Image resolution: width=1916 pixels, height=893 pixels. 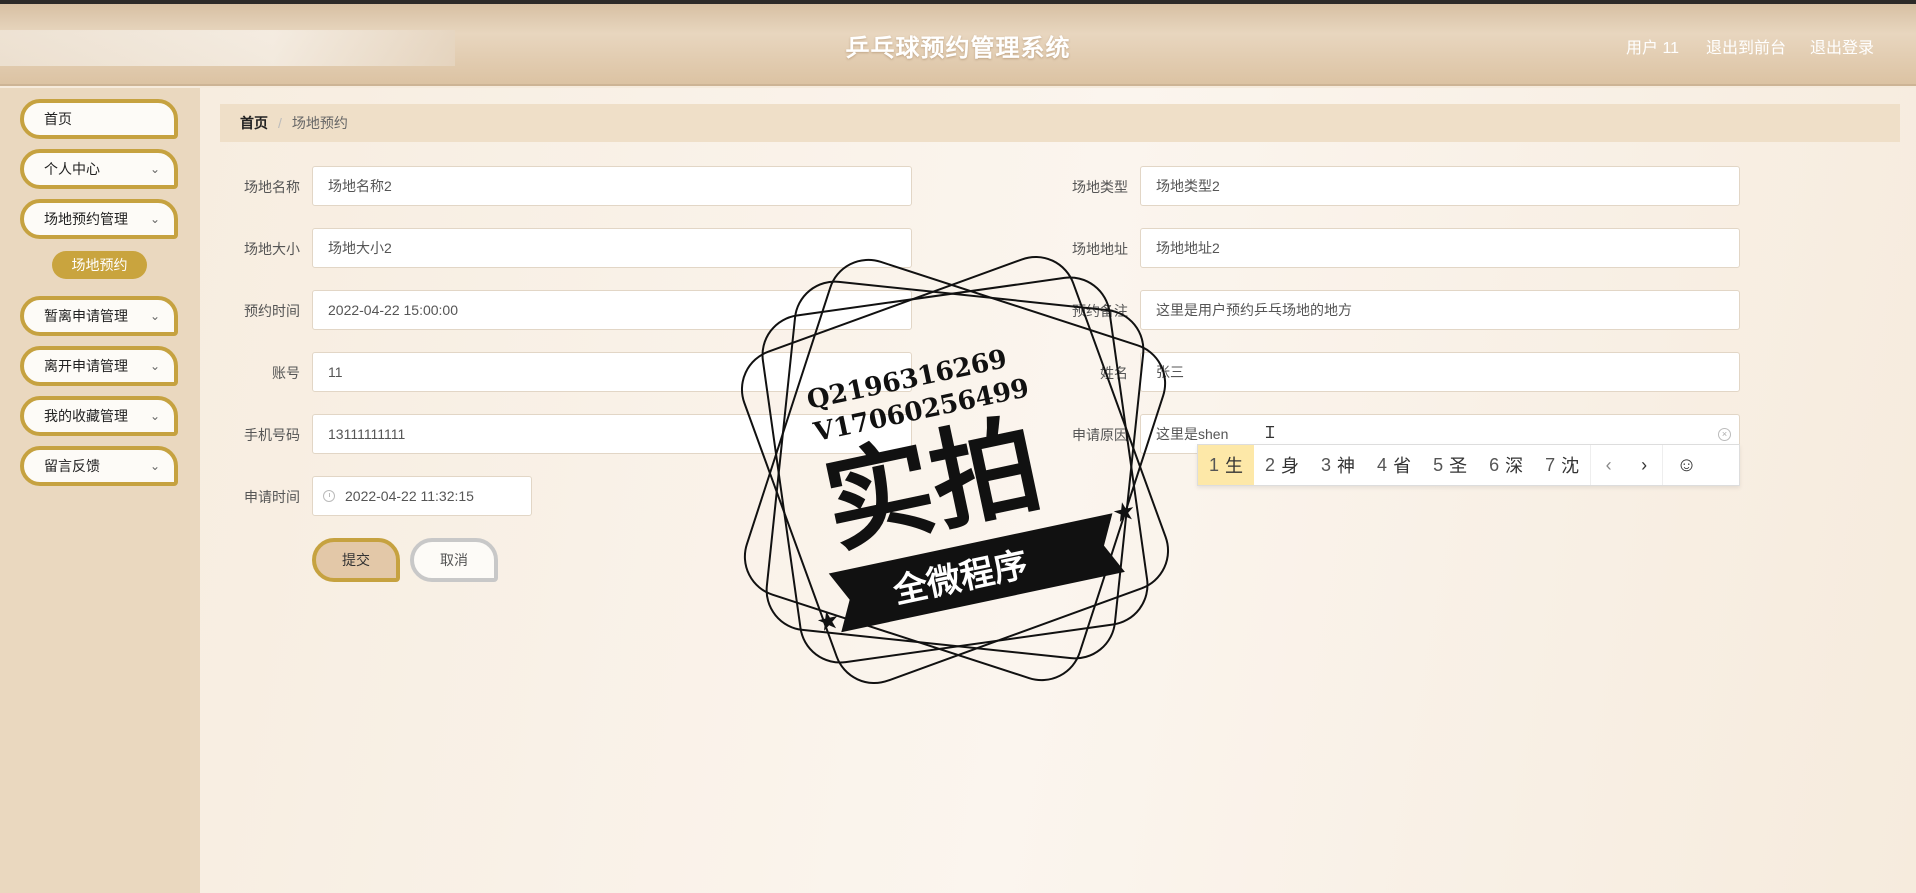 I want to click on sidebar-item-feedback: 留言反馈 ⌄, so click(x=99, y=466).